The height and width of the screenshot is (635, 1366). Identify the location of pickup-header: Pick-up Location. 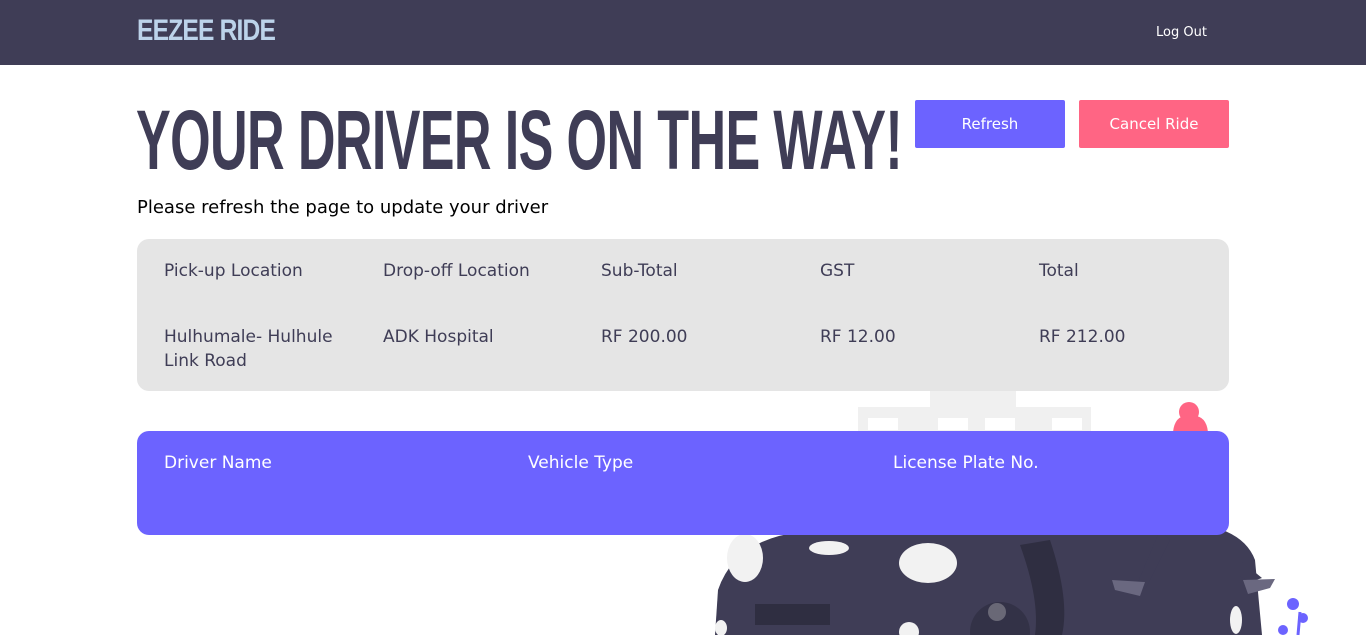
(233, 271).